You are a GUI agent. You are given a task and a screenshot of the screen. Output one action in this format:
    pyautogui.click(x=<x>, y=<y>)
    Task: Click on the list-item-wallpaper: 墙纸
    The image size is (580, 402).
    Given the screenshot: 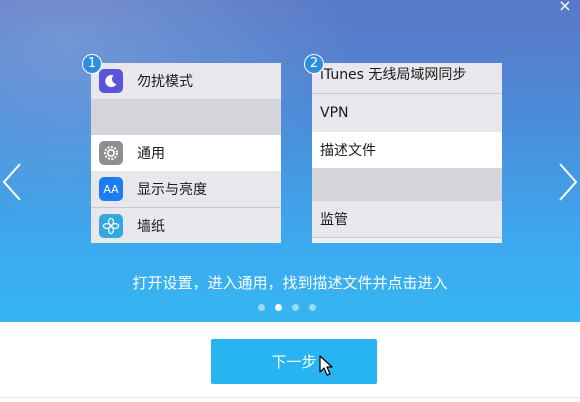 What is the action you would take?
    pyautogui.click(x=186, y=225)
    